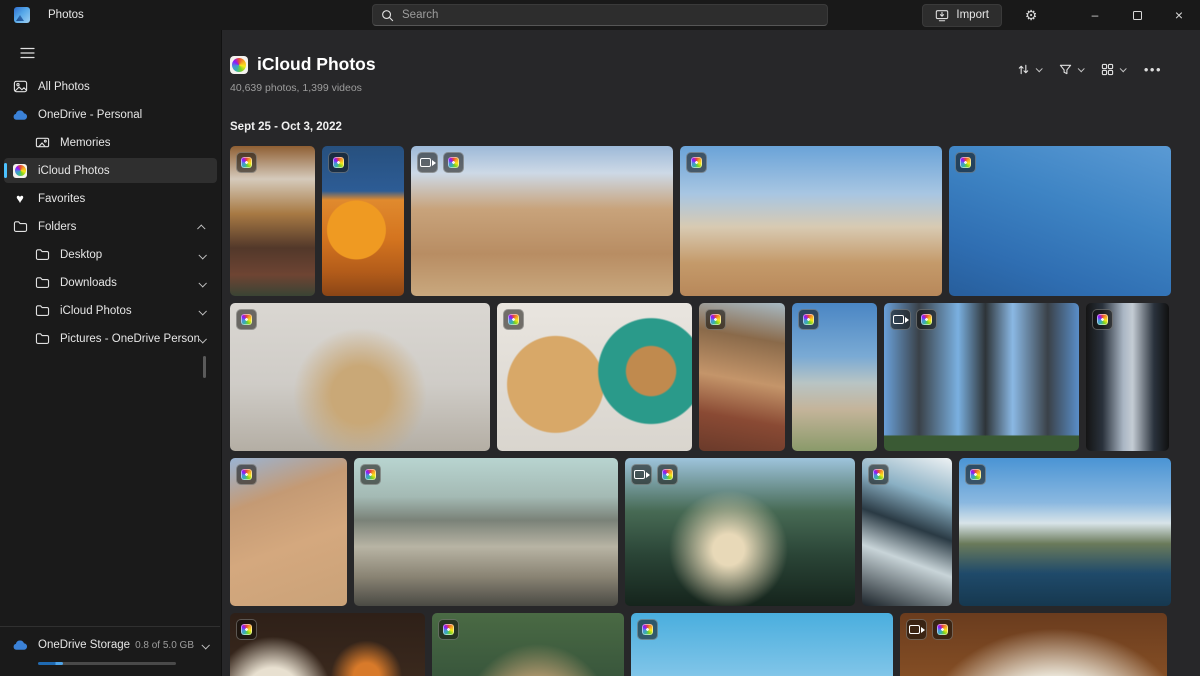  I want to click on photo-tile-pizza-and-latte, so click(594, 377).